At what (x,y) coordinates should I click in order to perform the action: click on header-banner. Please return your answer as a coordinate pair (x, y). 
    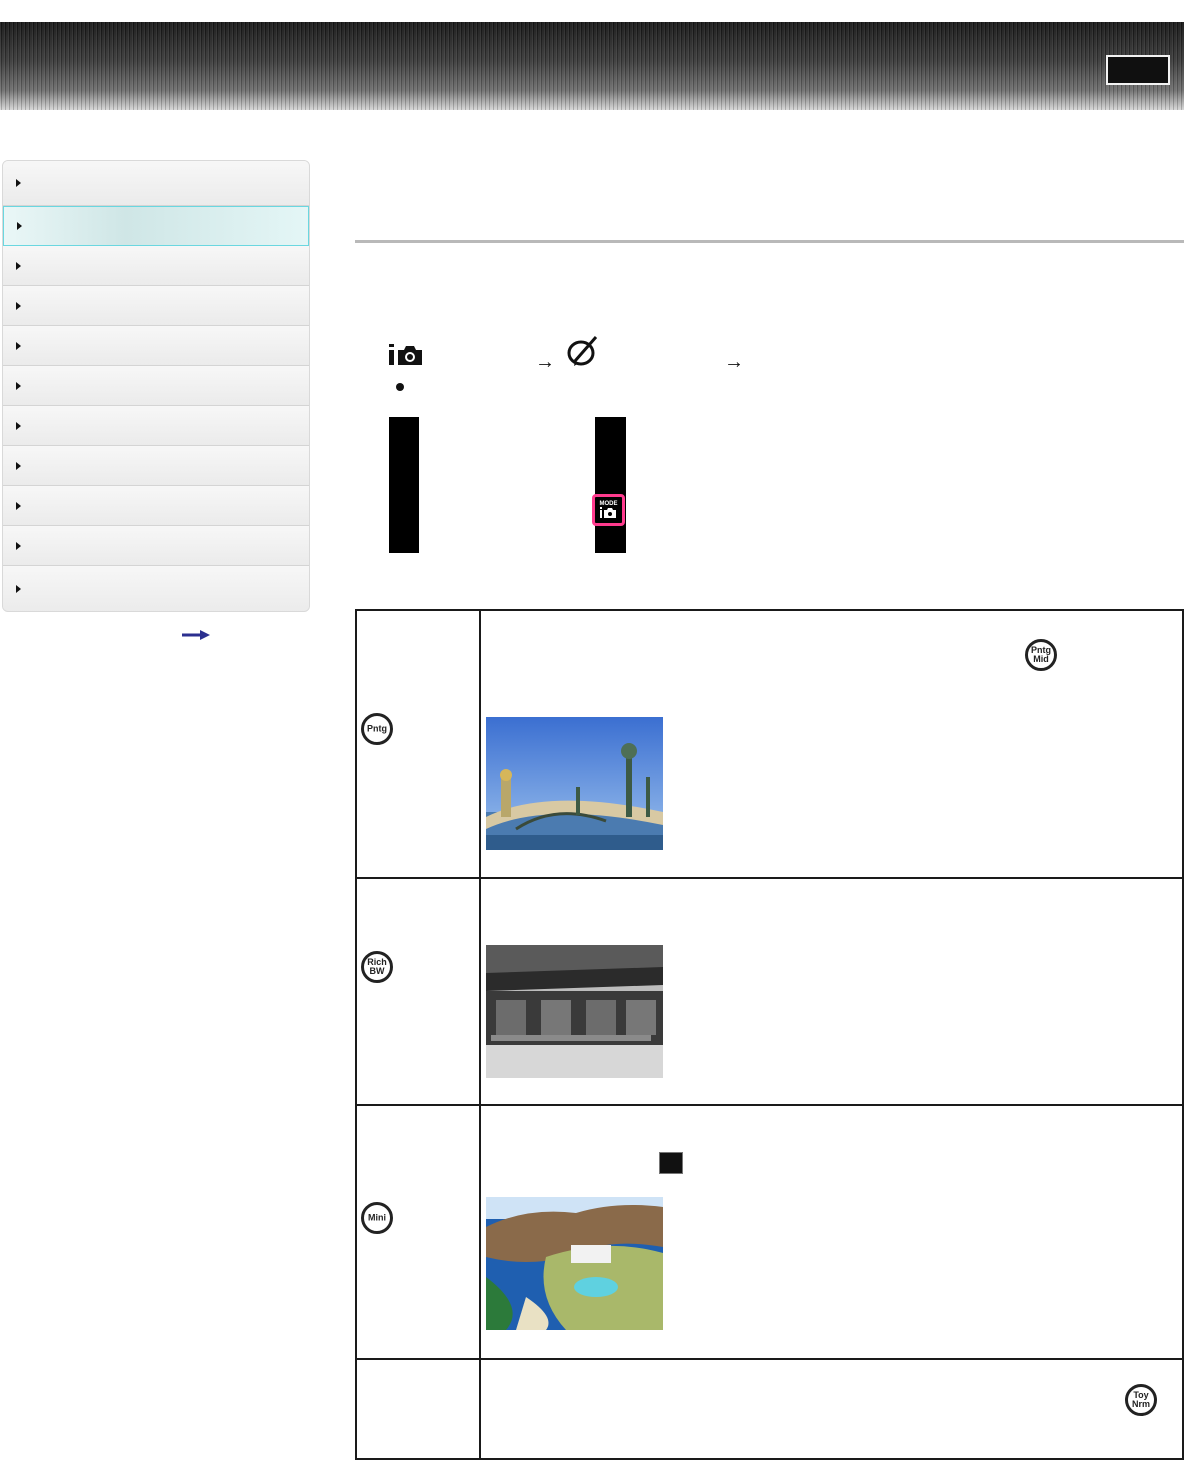
    Looking at the image, I should click on (592, 66).